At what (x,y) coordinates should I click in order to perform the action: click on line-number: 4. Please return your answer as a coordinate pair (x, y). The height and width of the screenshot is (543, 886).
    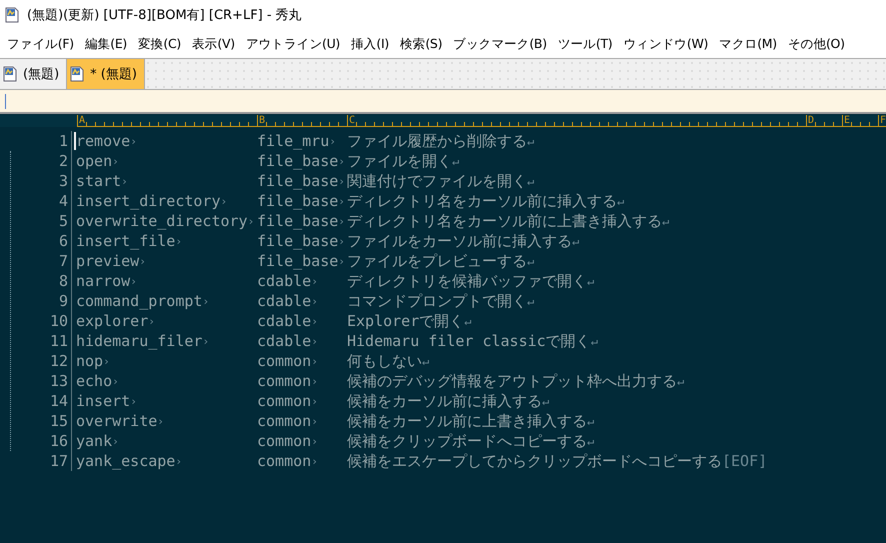
    Looking at the image, I should click on (41, 201).